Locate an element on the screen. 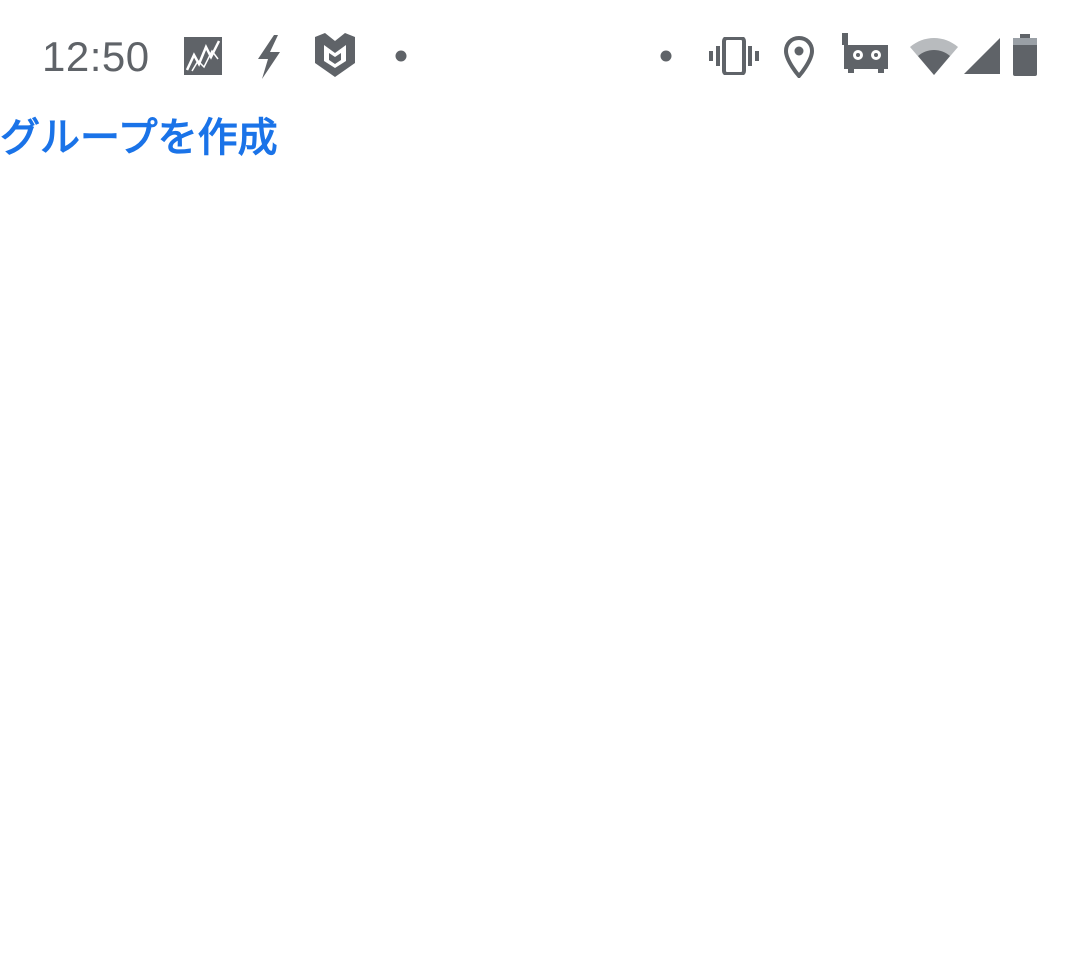 The width and height of the screenshot is (1074, 979). vibrate-icon is located at coordinates (734, 56).